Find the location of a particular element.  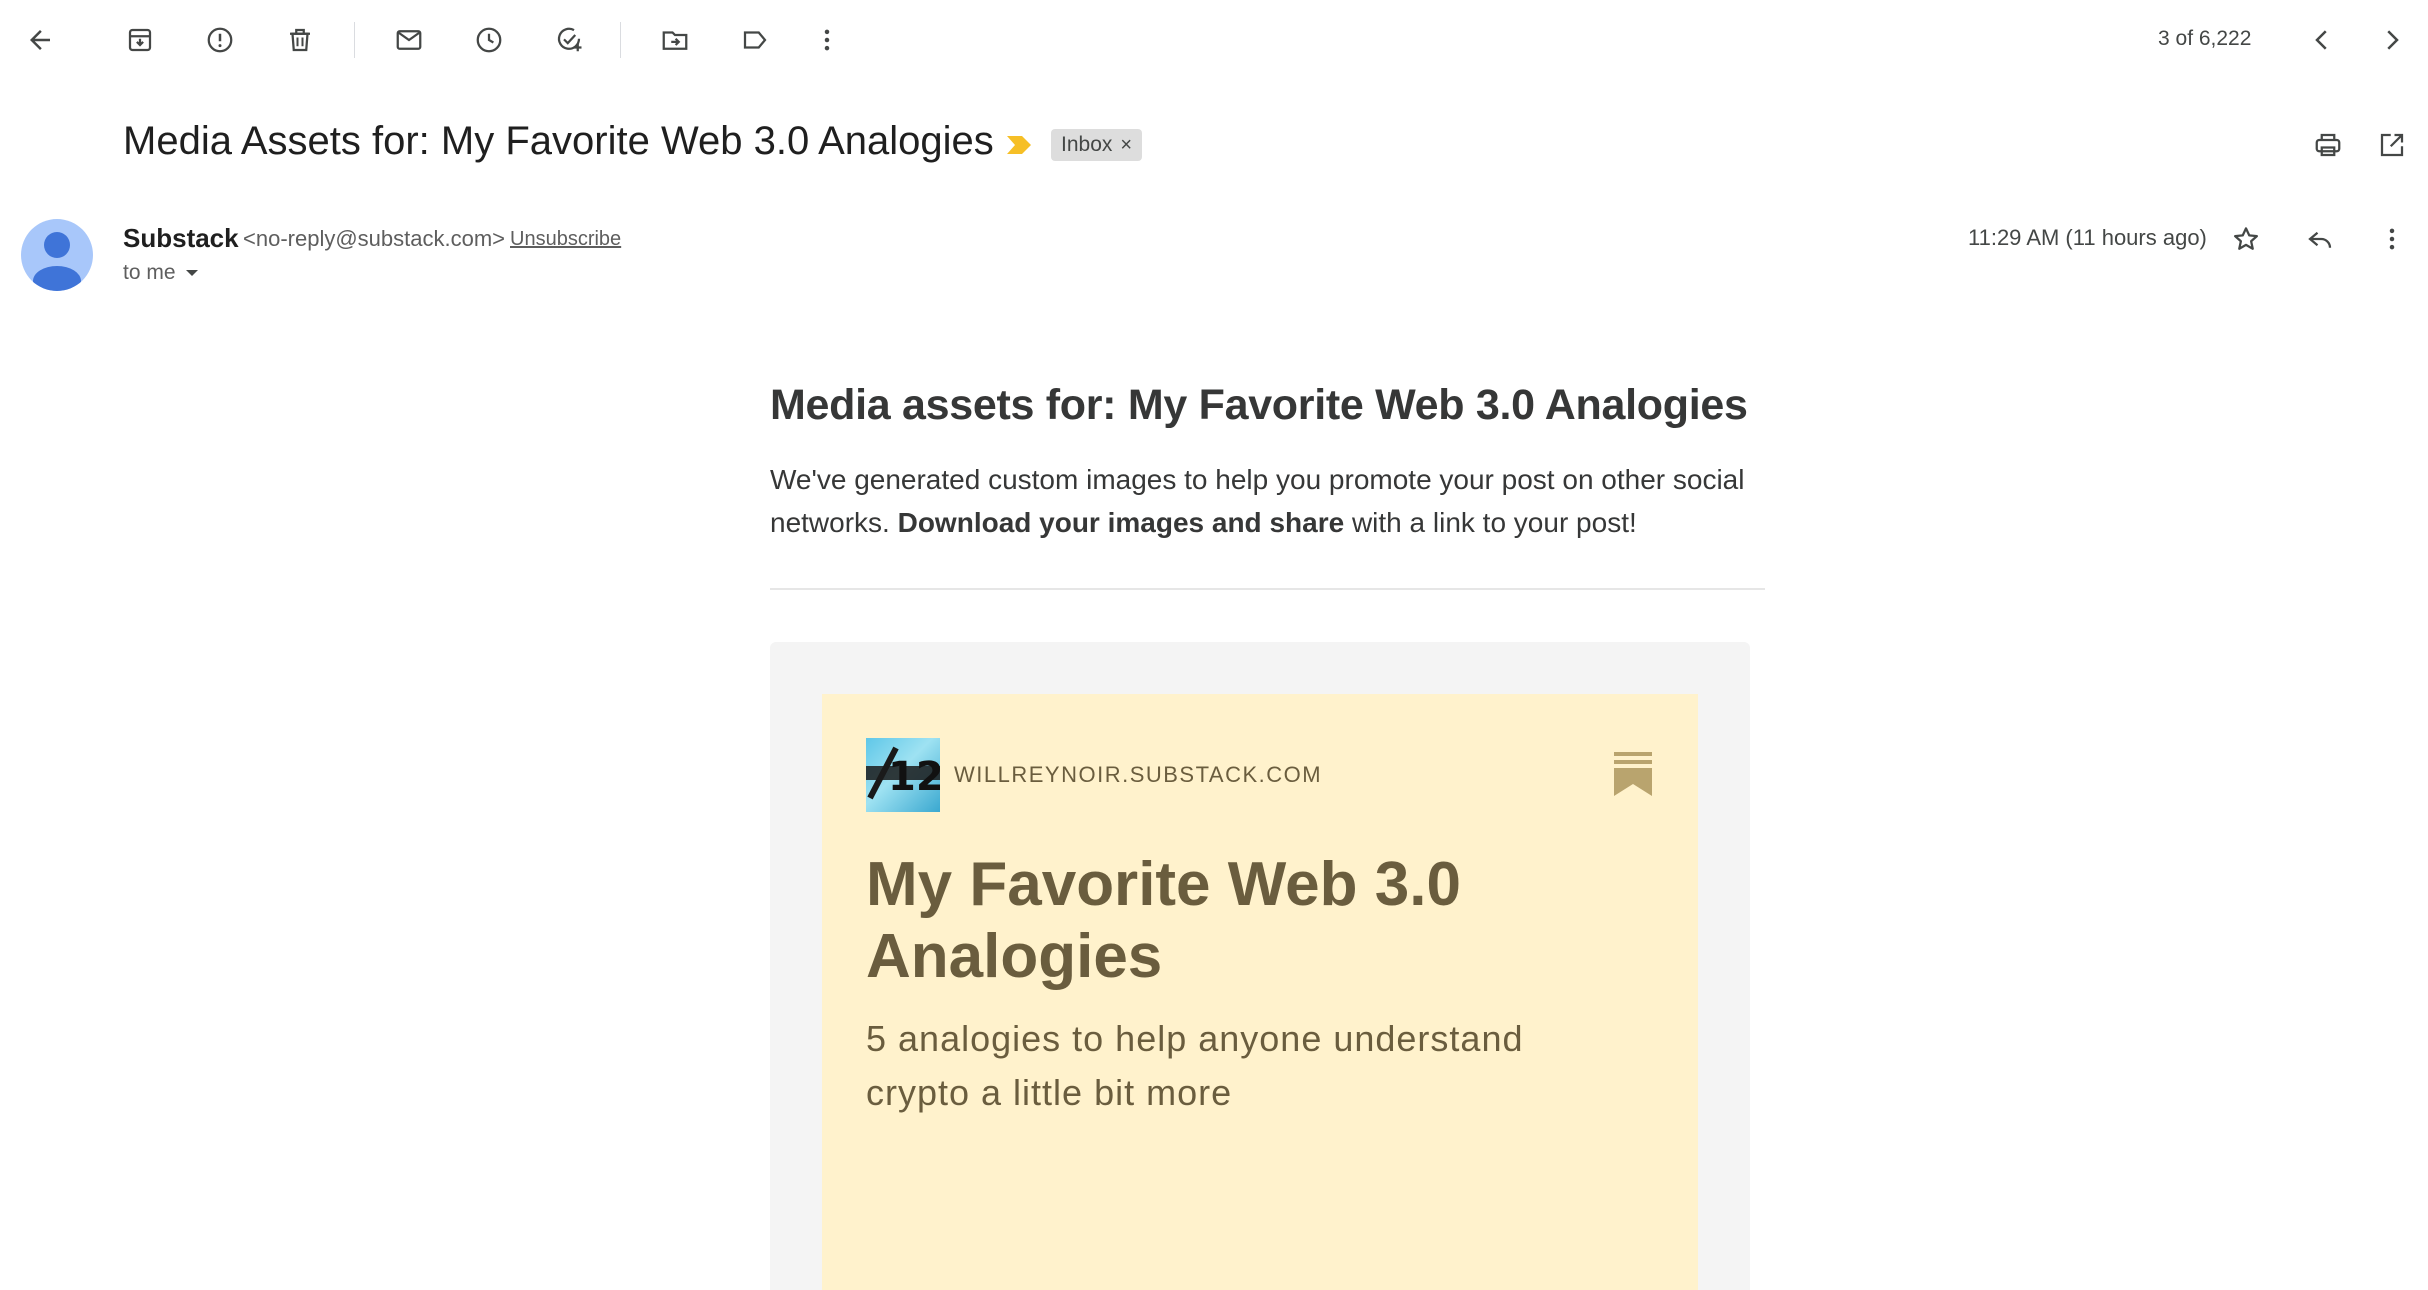

sender-name: Substack is located at coordinates (181, 238).